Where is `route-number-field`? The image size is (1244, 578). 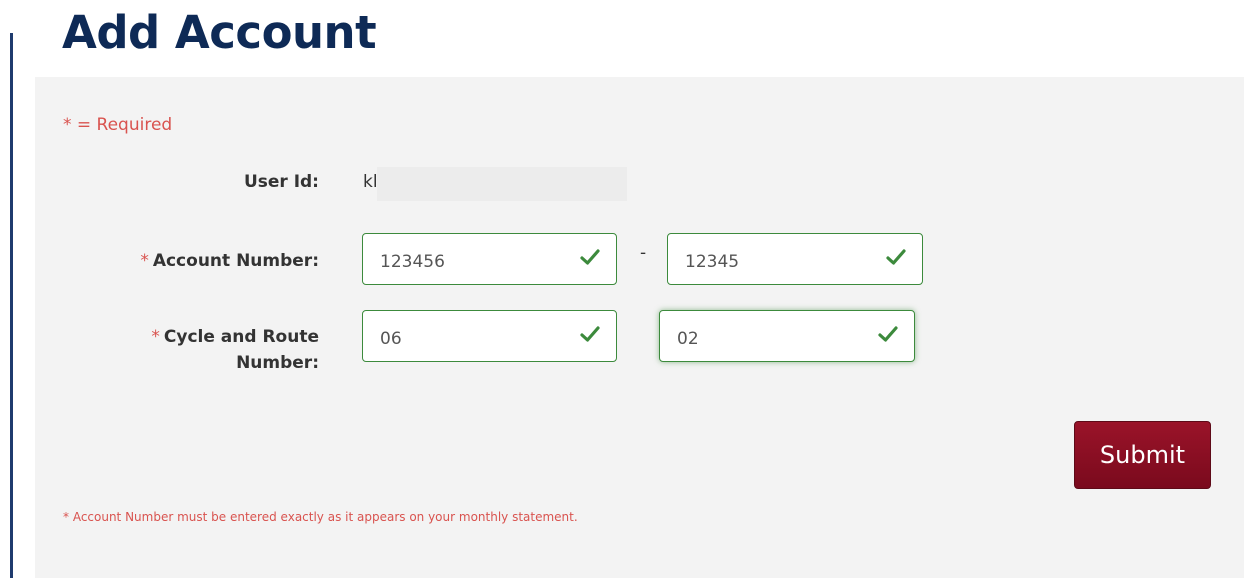 route-number-field is located at coordinates (787, 336).